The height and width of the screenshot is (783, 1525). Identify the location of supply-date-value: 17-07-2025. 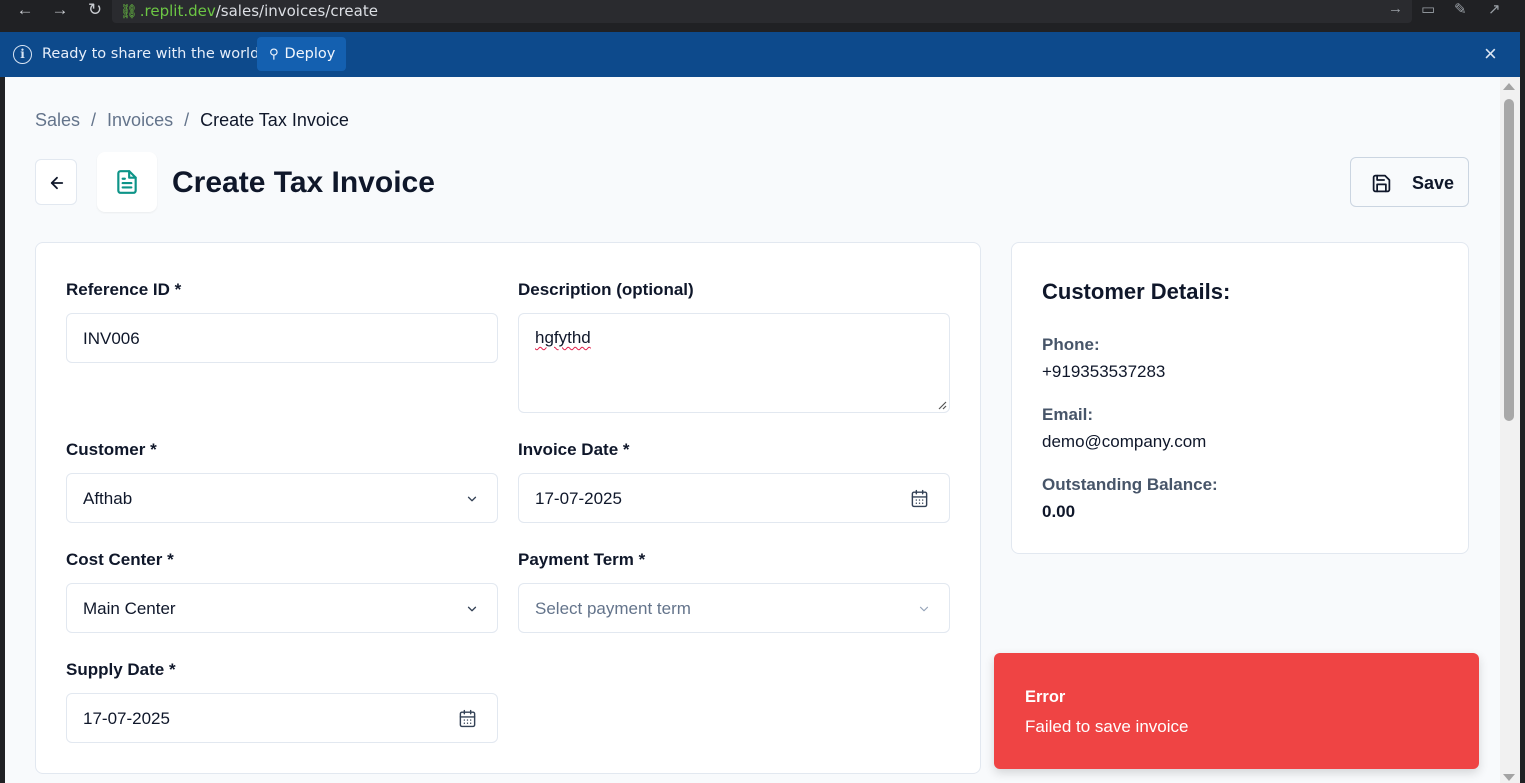
(126, 718).